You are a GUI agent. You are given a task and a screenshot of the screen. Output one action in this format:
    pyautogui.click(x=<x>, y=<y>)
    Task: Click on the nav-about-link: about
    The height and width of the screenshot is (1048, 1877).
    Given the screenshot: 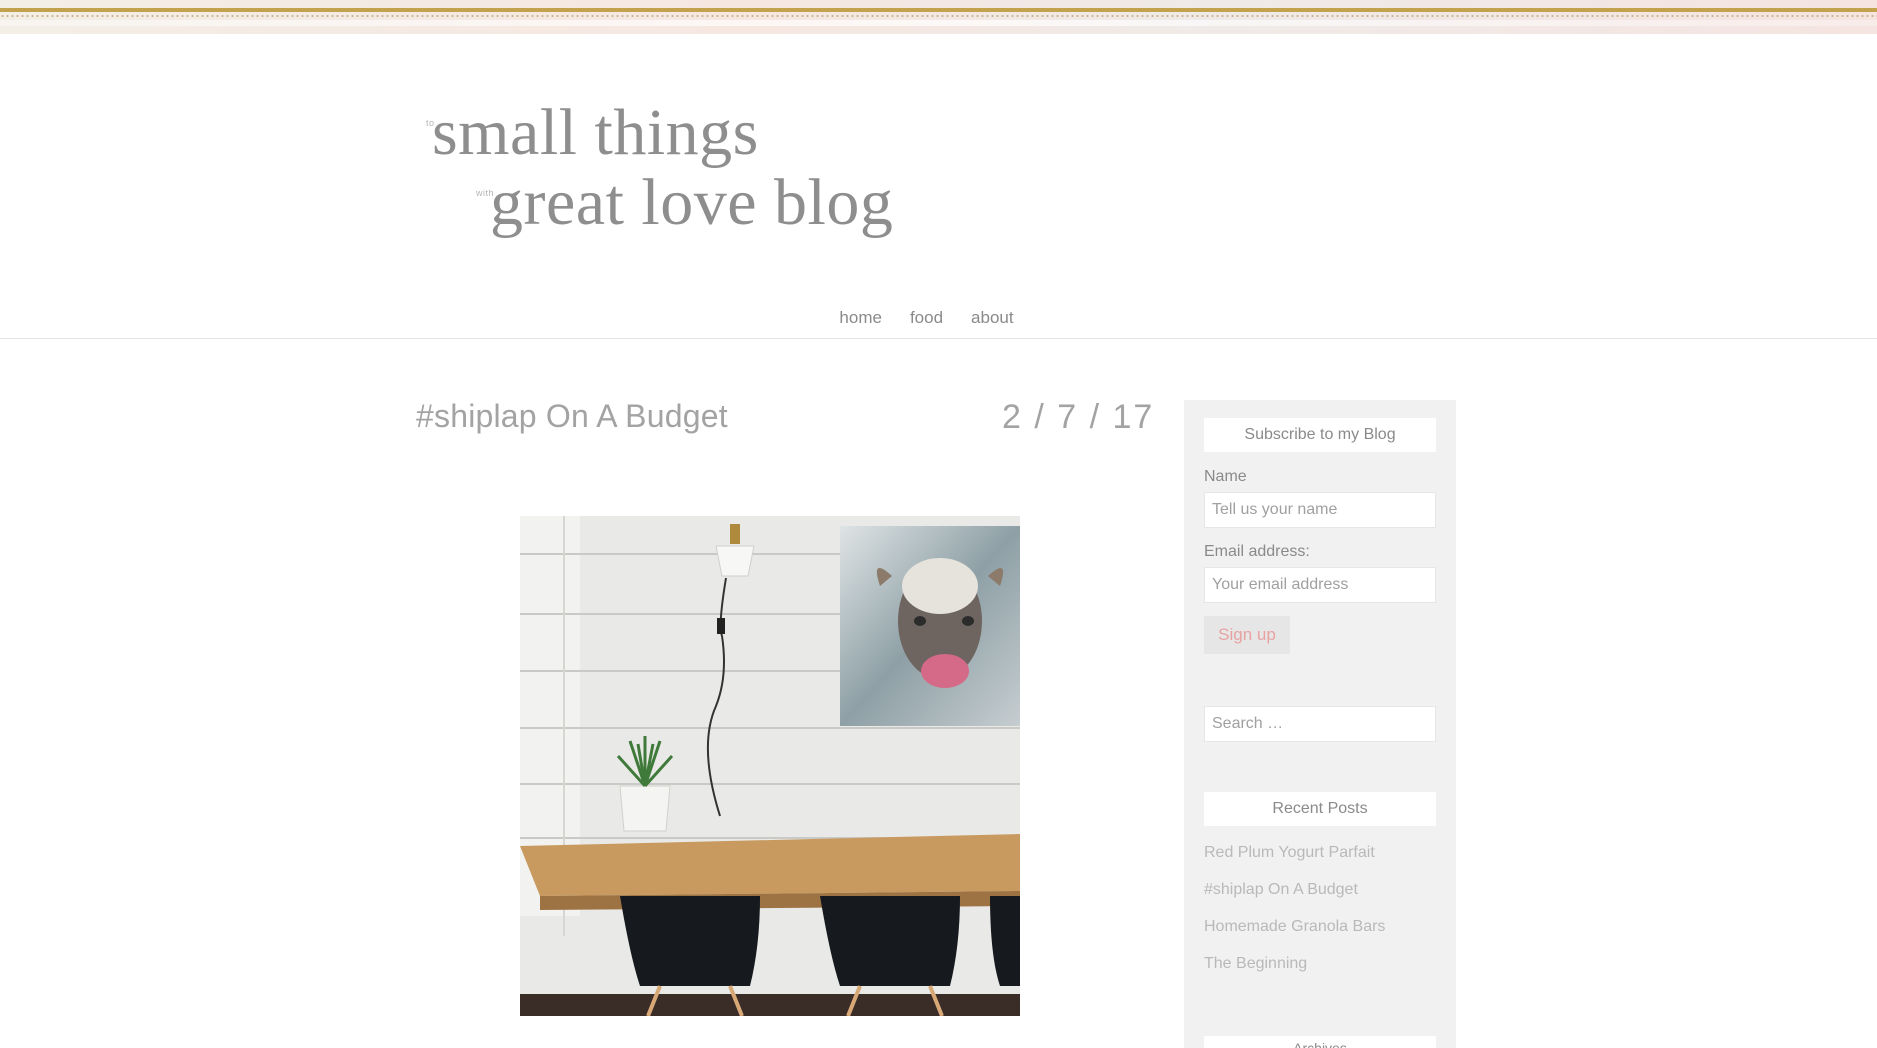 What is the action you would take?
    pyautogui.click(x=992, y=318)
    